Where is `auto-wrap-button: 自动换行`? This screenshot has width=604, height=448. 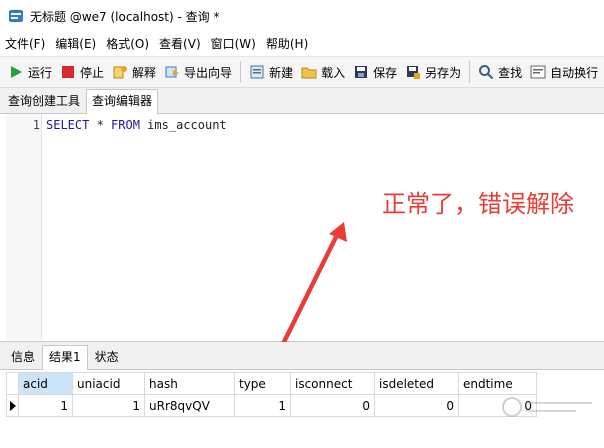 auto-wrap-button: 自动换行 is located at coordinates (564, 72).